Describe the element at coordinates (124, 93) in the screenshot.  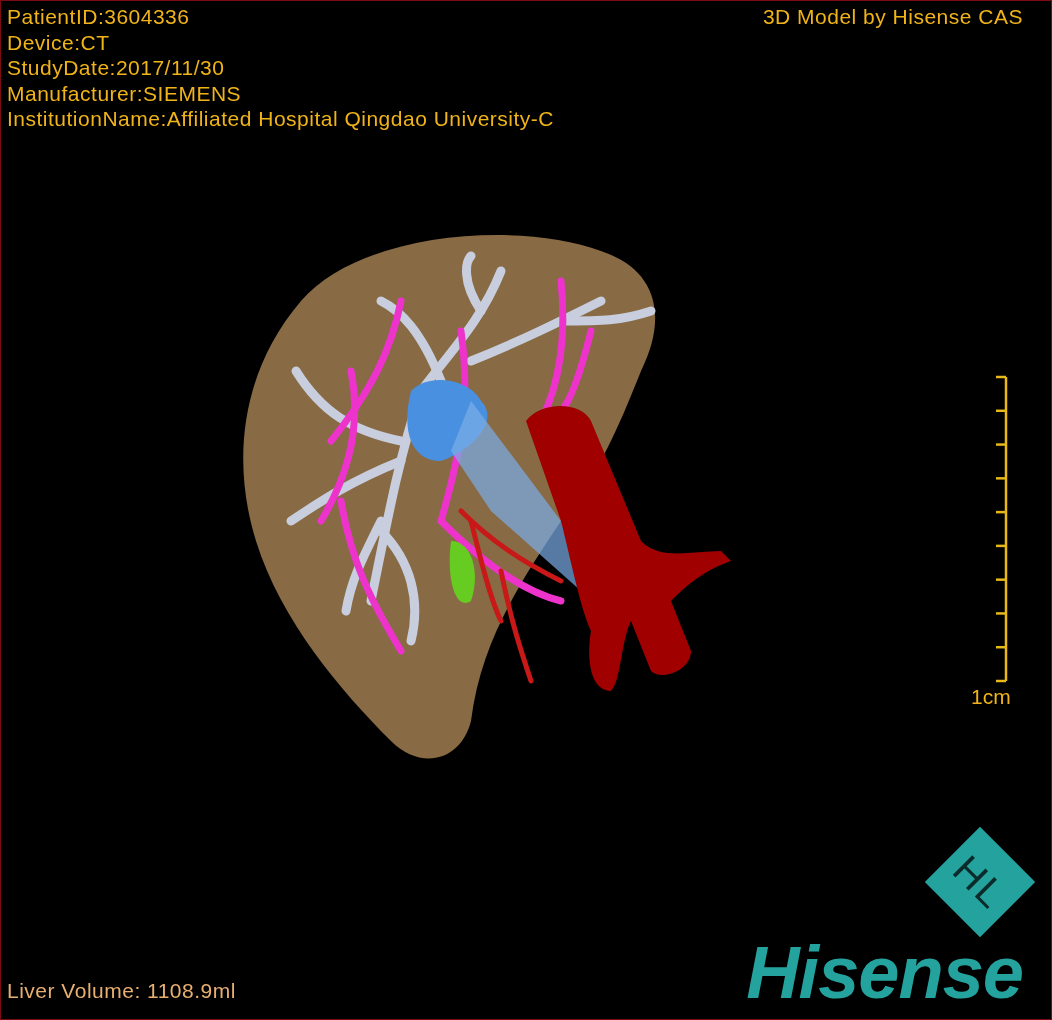
I see `study-info-text: Manufacturer:SIEMENS` at that location.